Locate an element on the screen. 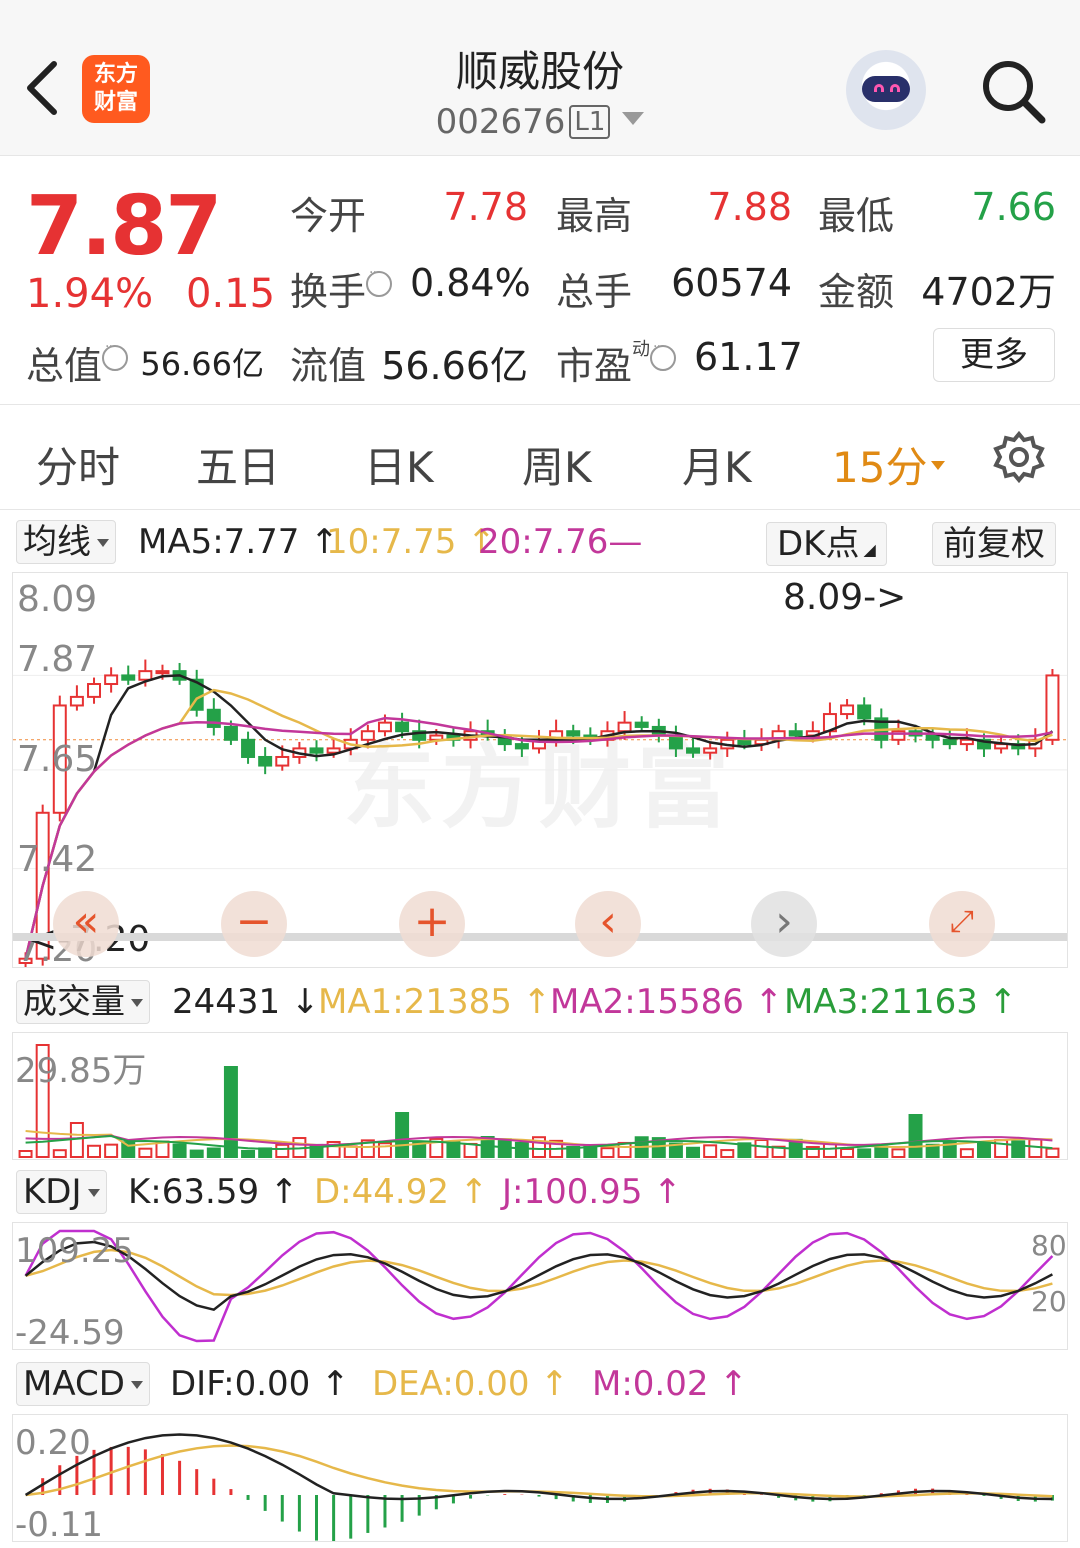  zoom-out-button: − is located at coordinates (254, 924).